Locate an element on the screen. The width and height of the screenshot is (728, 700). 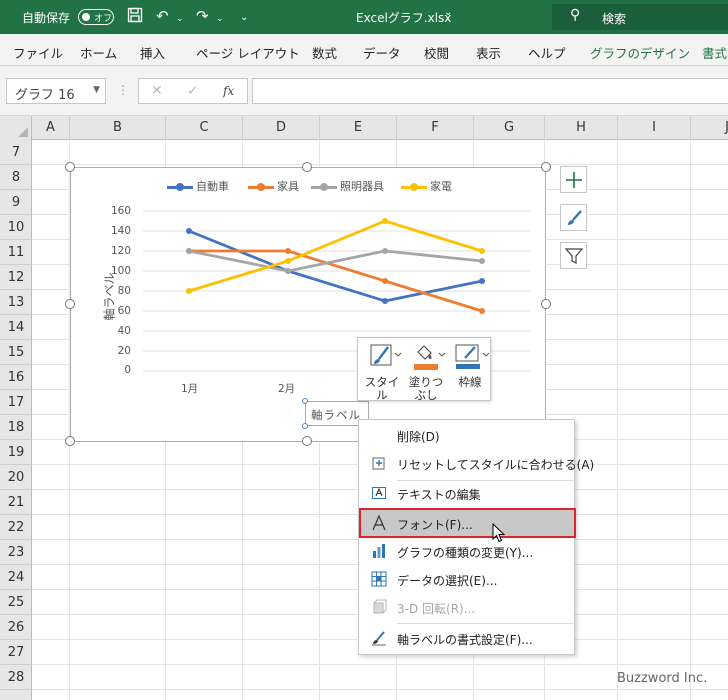
customize-qat-icon: ⌄ is located at coordinates (244, 18).